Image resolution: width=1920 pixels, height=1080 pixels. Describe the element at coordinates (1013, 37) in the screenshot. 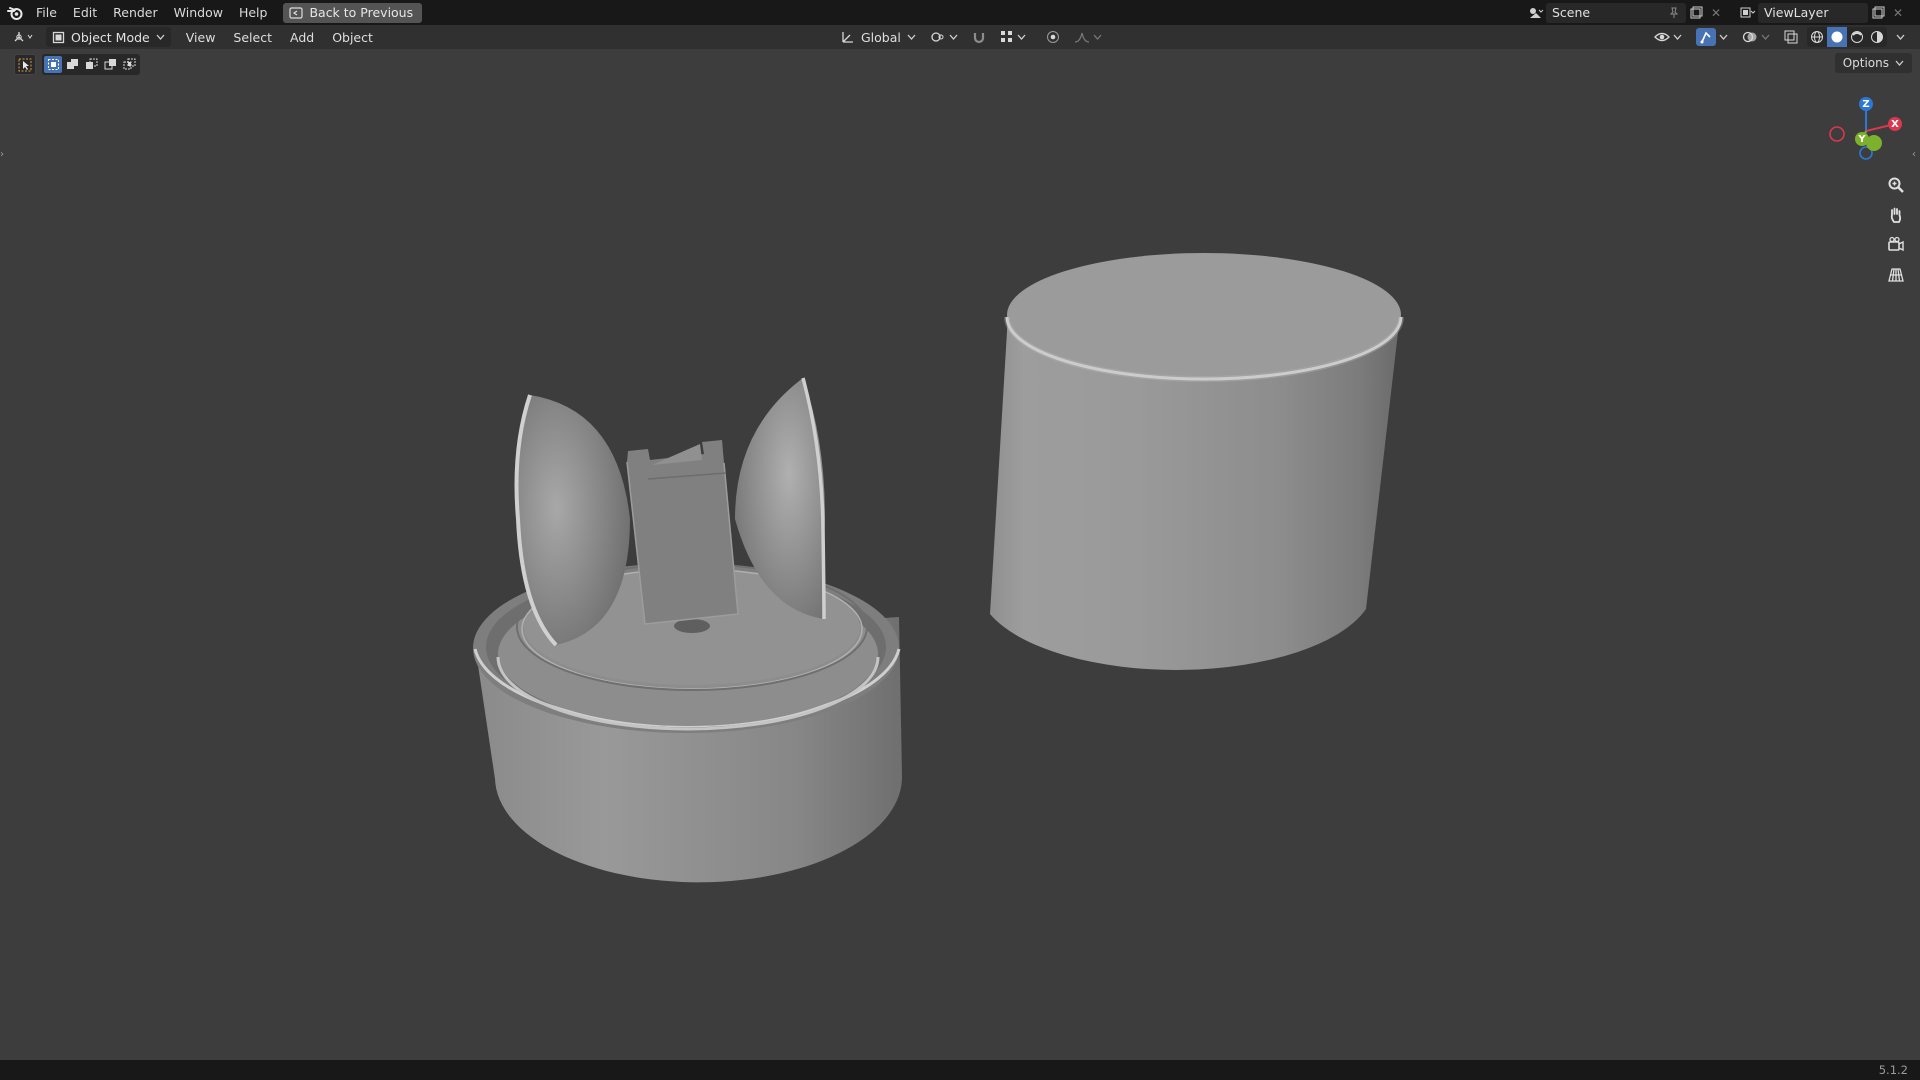

I see `snap-target-dropdown` at that location.